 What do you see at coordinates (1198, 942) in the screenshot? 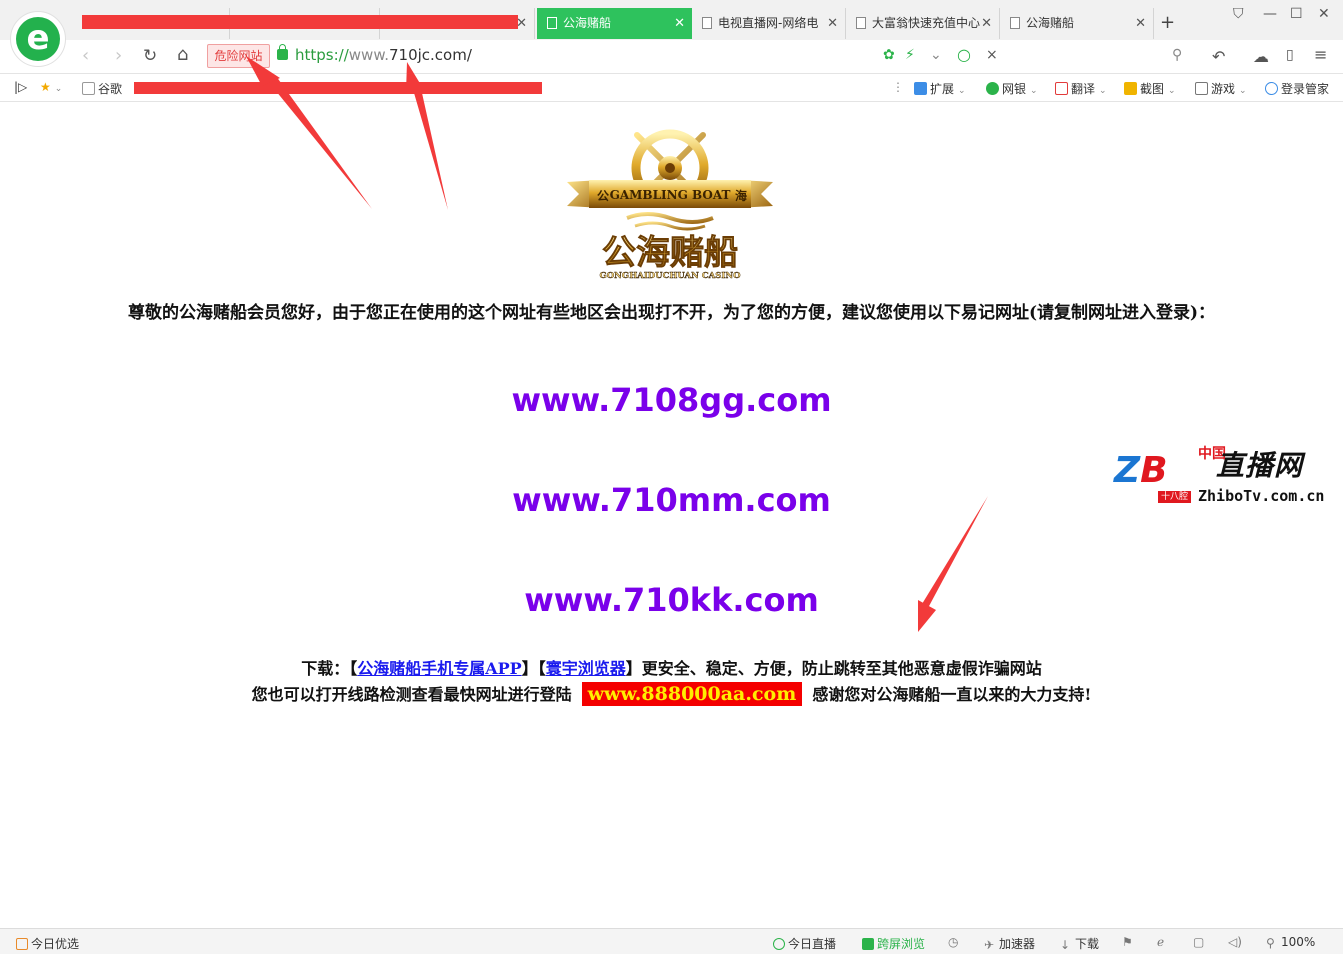
I see `window-icon: ▢` at bounding box center [1198, 942].